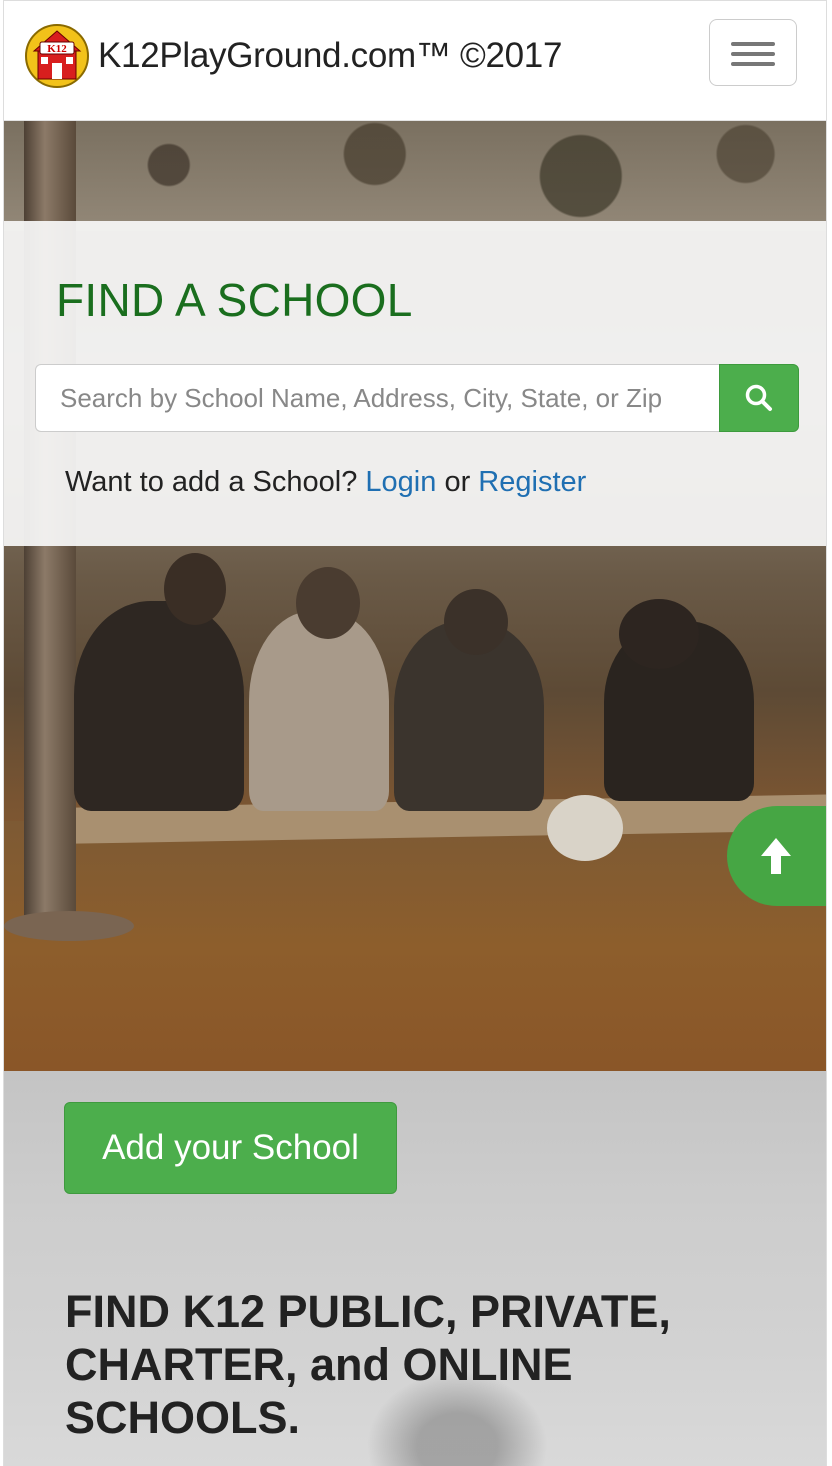  What do you see at coordinates (211, 482) in the screenshot?
I see `add-school-question: Want to add a School?` at bounding box center [211, 482].